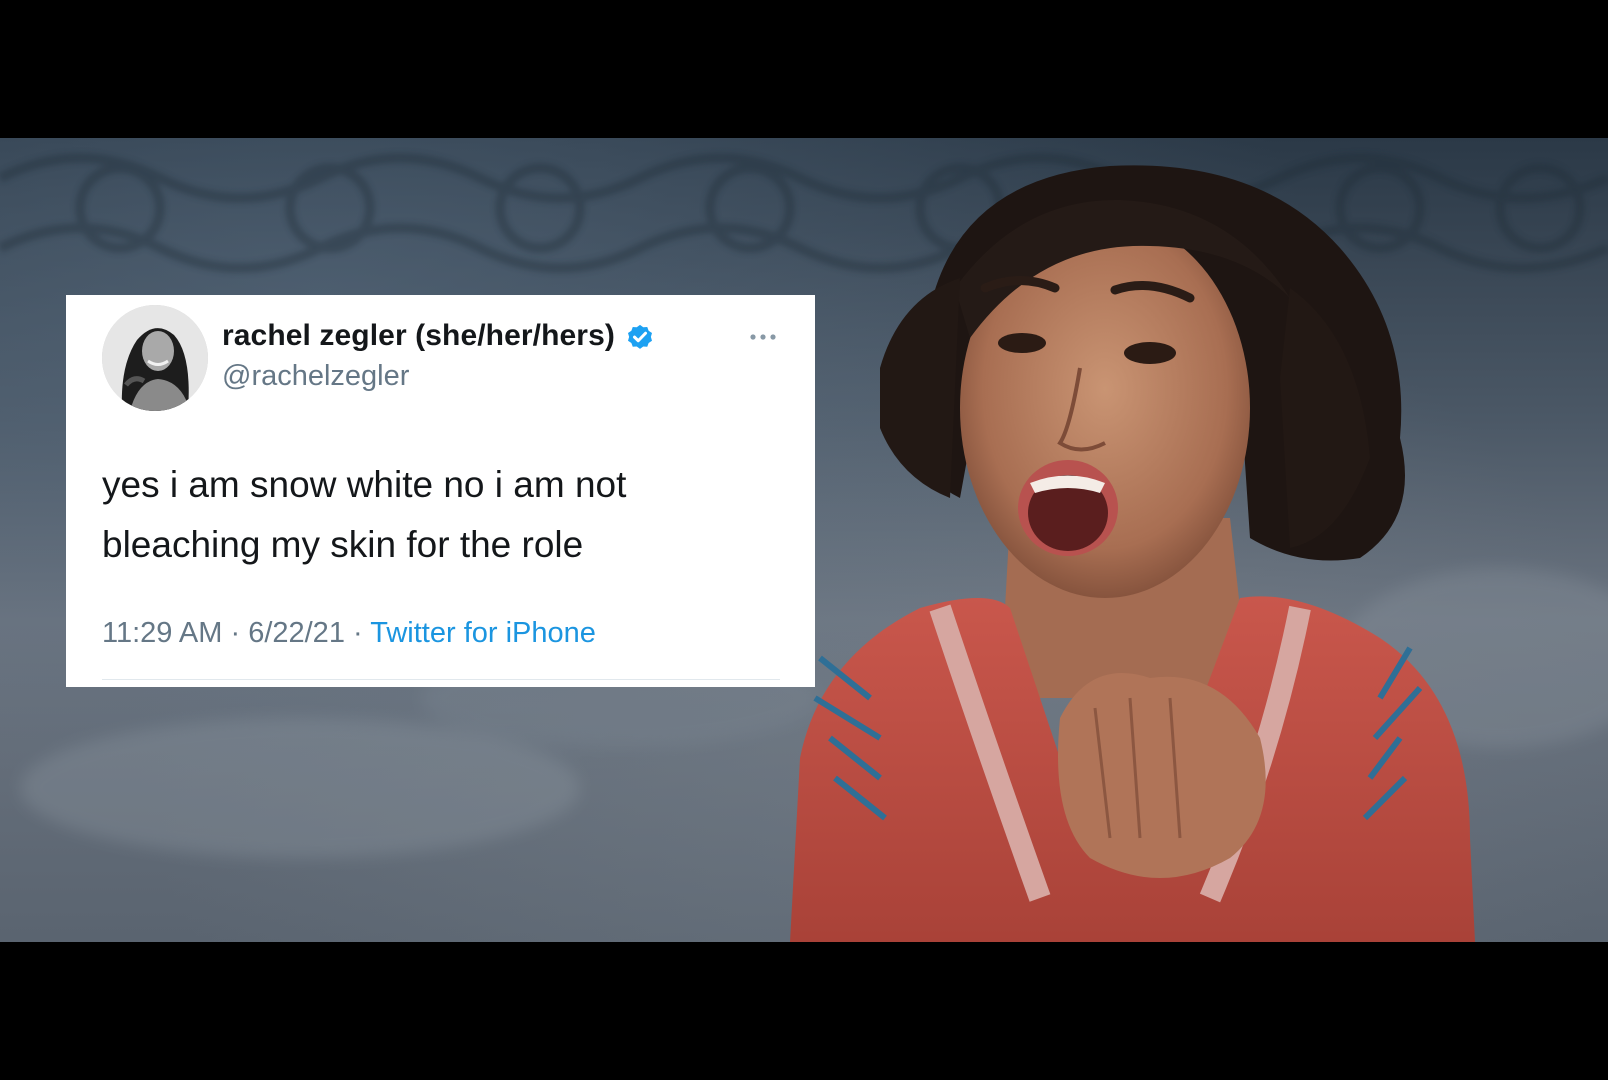  Describe the element at coordinates (804, 1011) in the screenshot. I see `letterbox-bottom` at that location.